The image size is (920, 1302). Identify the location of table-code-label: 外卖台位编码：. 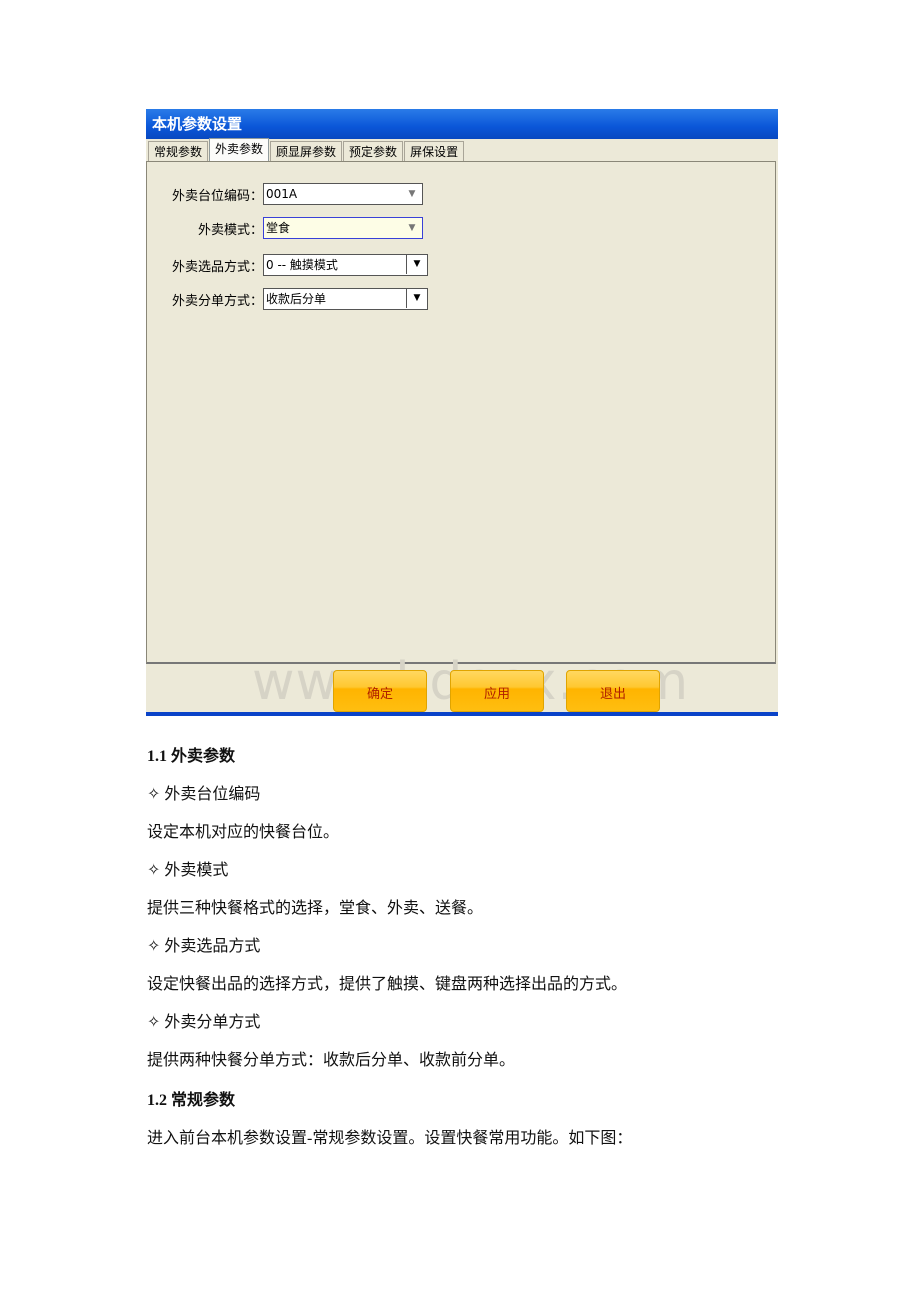
(217, 196).